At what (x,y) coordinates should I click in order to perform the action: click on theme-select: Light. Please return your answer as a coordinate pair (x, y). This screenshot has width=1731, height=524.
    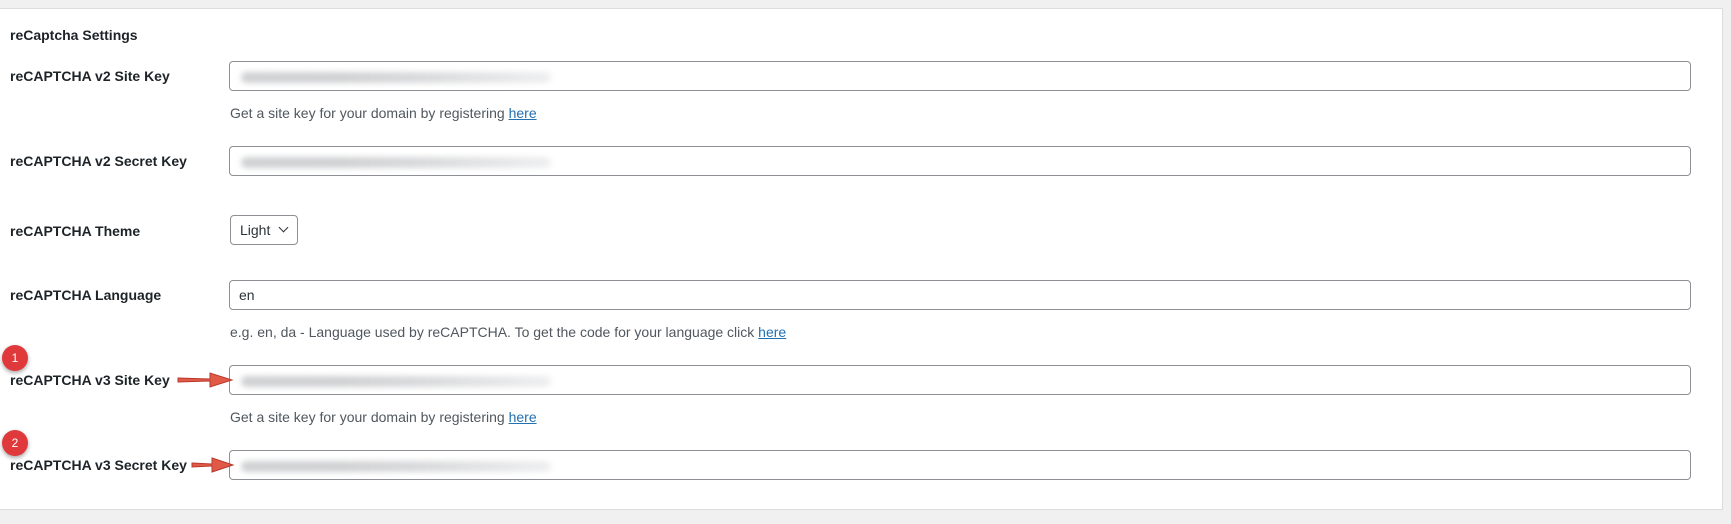
    Looking at the image, I should click on (264, 230).